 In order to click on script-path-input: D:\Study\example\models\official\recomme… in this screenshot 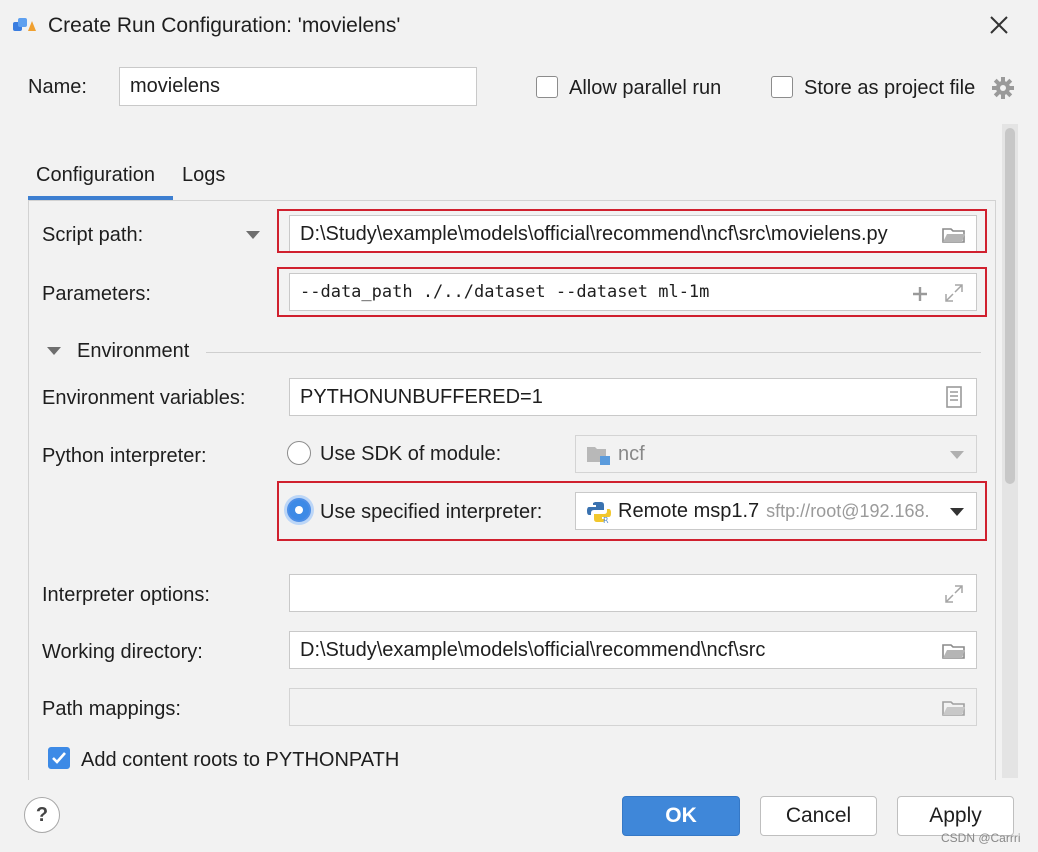, I will do `click(633, 234)`.